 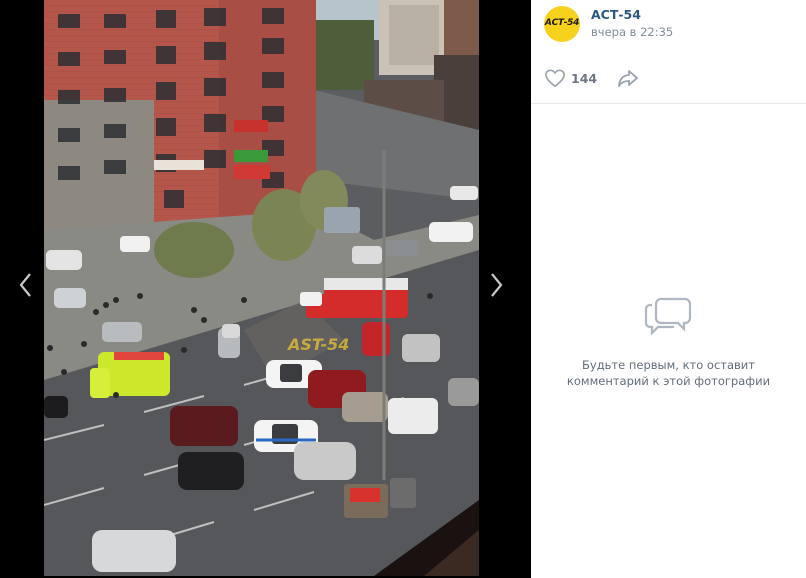 I want to click on like-count: 144, so click(x=584, y=78).